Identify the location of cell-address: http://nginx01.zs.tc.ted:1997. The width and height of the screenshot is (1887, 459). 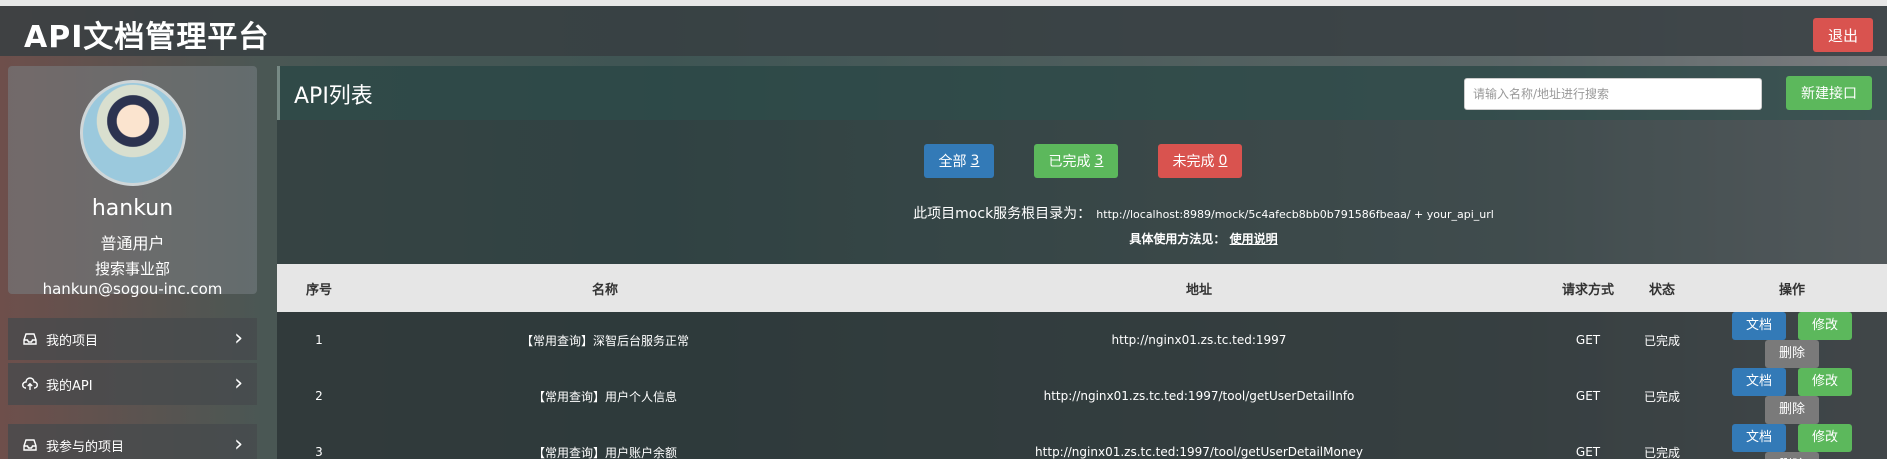
(1199, 340).